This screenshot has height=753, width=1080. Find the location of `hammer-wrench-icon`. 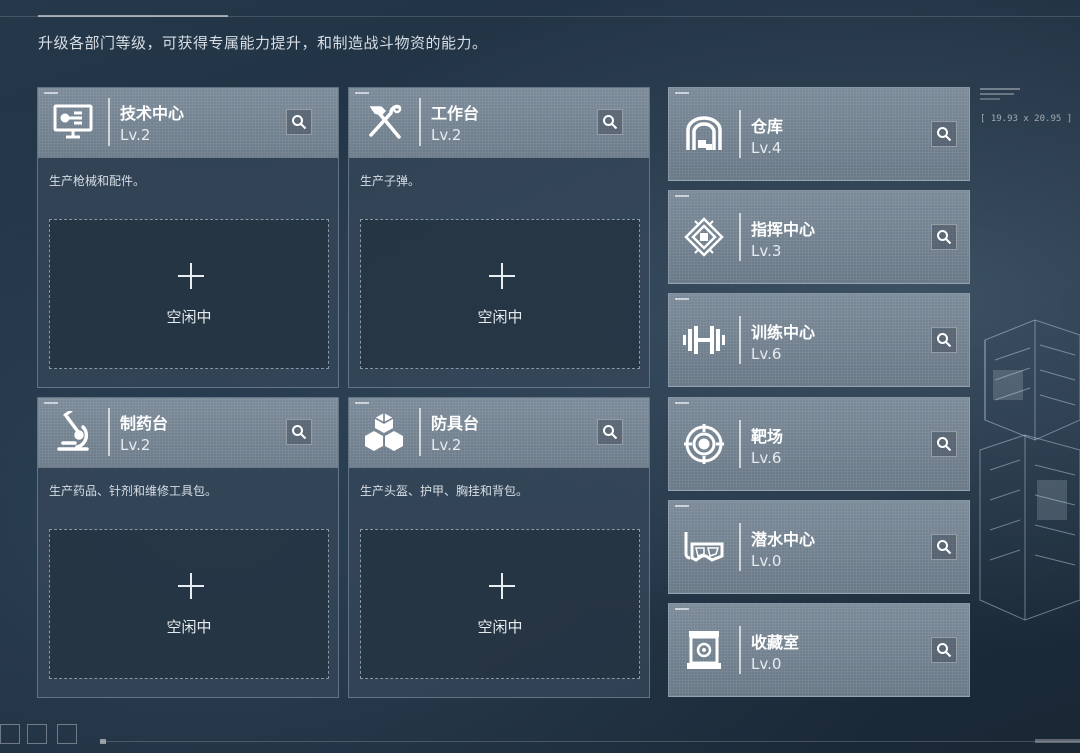

hammer-wrench-icon is located at coordinates (384, 122).